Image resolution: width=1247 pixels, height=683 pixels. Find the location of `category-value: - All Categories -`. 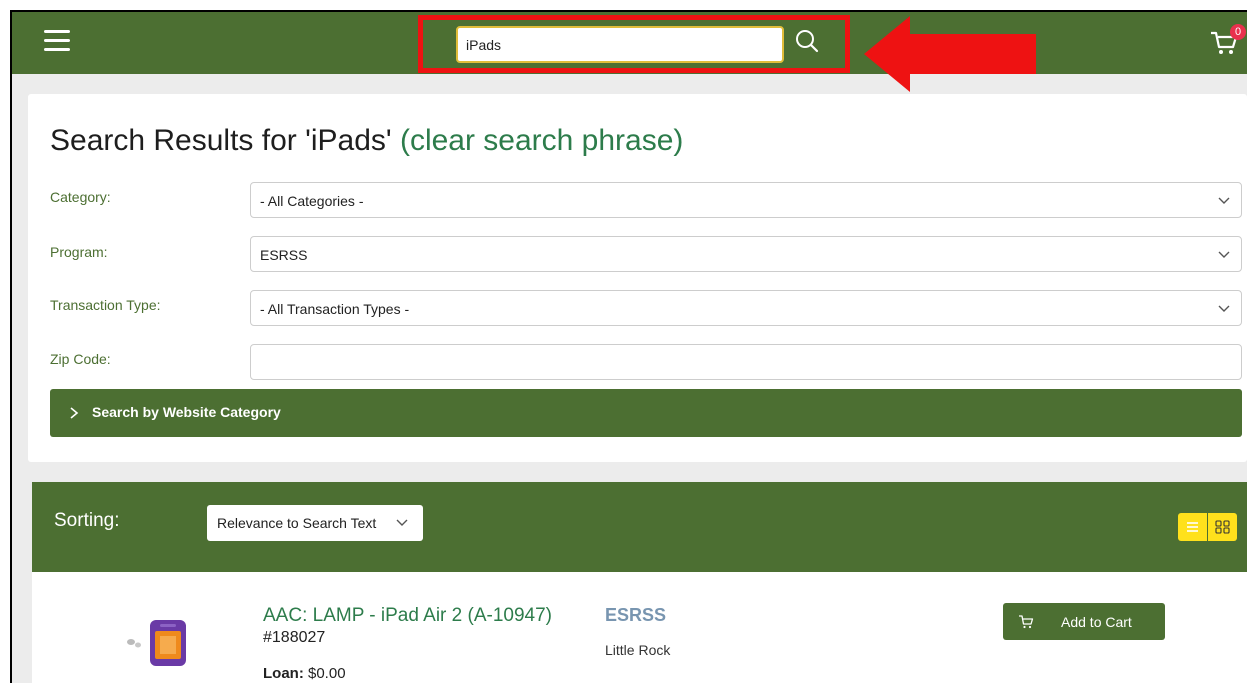

category-value: - All Categories - is located at coordinates (312, 201).